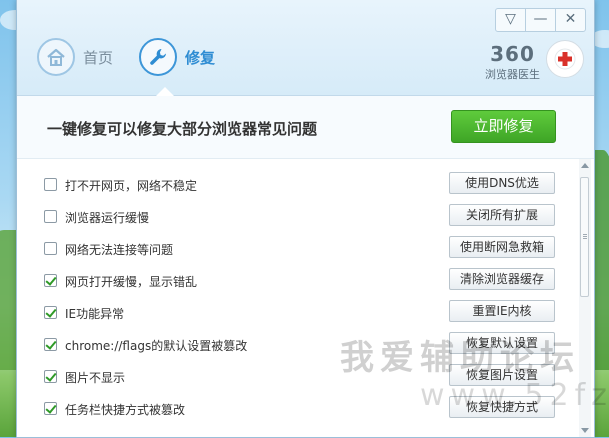 This screenshot has height=438, width=609. I want to click on brand-name: 浏览器医生, so click(512, 74).